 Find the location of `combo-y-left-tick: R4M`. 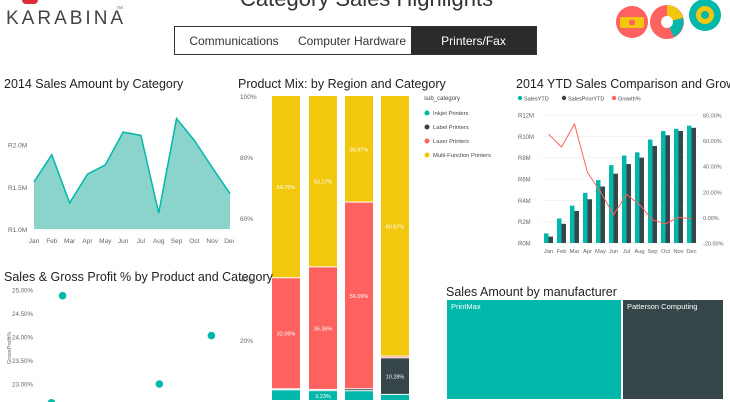

combo-y-left-tick: R4M is located at coordinates (524, 202).